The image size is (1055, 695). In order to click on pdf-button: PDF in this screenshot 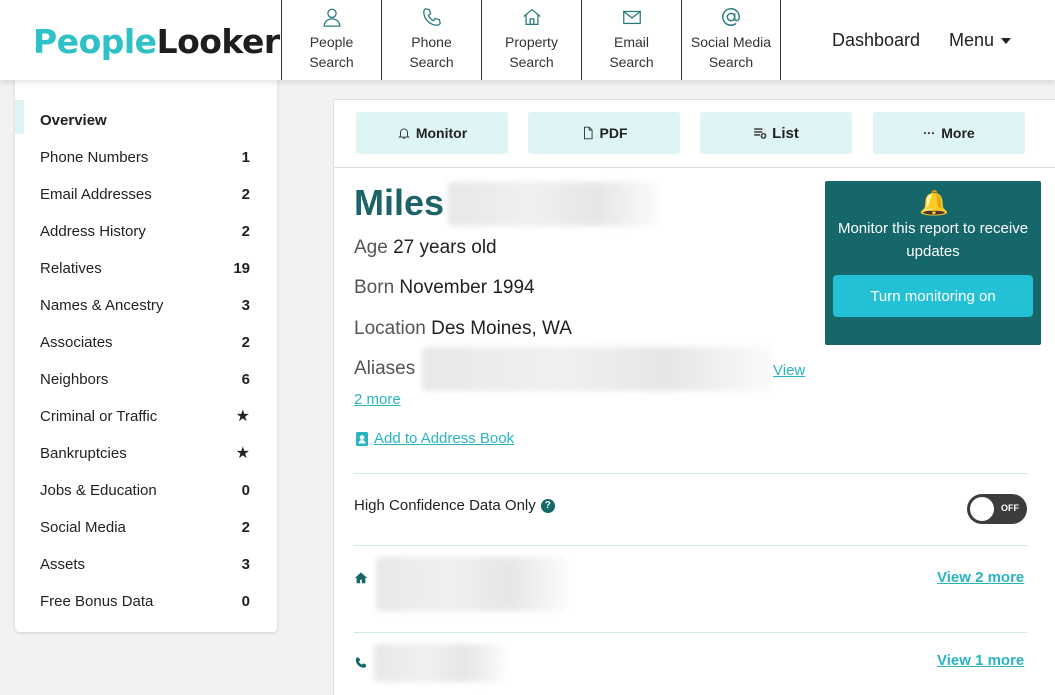, I will do `click(604, 133)`.